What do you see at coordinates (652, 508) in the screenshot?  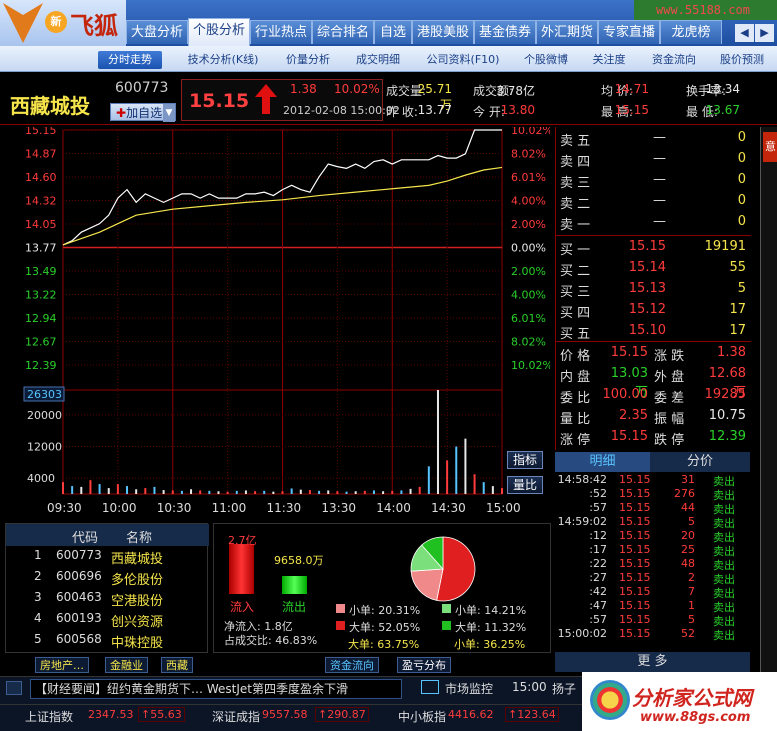 I see `tick-row: :57 15.15 44 卖出` at bounding box center [652, 508].